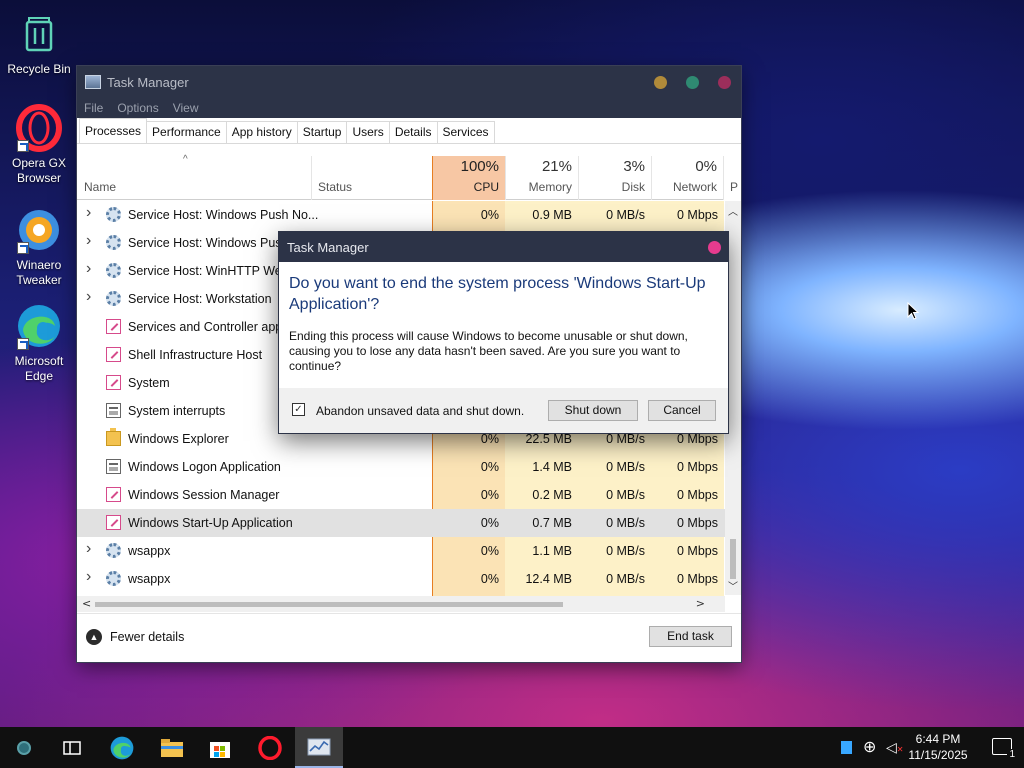 The width and height of the screenshot is (1024, 768). What do you see at coordinates (86, 603) in the screenshot?
I see `scroll-left-icon: <` at bounding box center [86, 603].